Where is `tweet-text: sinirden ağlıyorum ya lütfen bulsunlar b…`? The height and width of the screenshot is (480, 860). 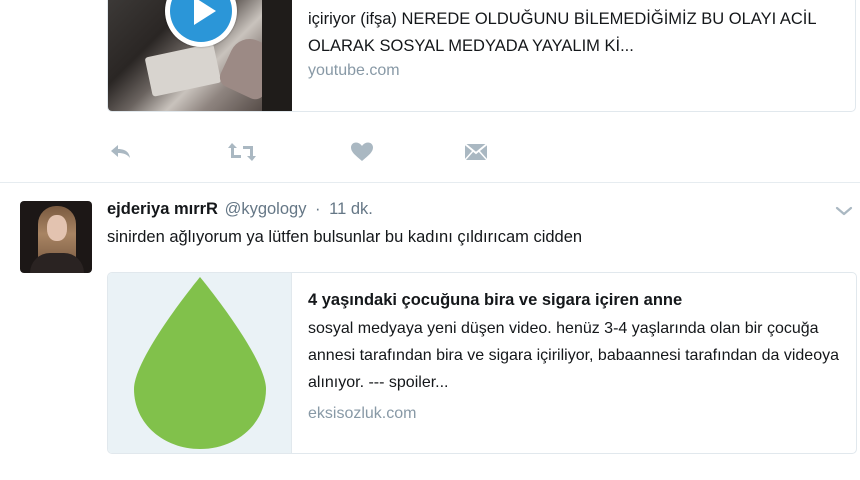
tweet-text: sinirden ağlıyorum ya lütfen bulsunlar b… is located at coordinates (345, 237).